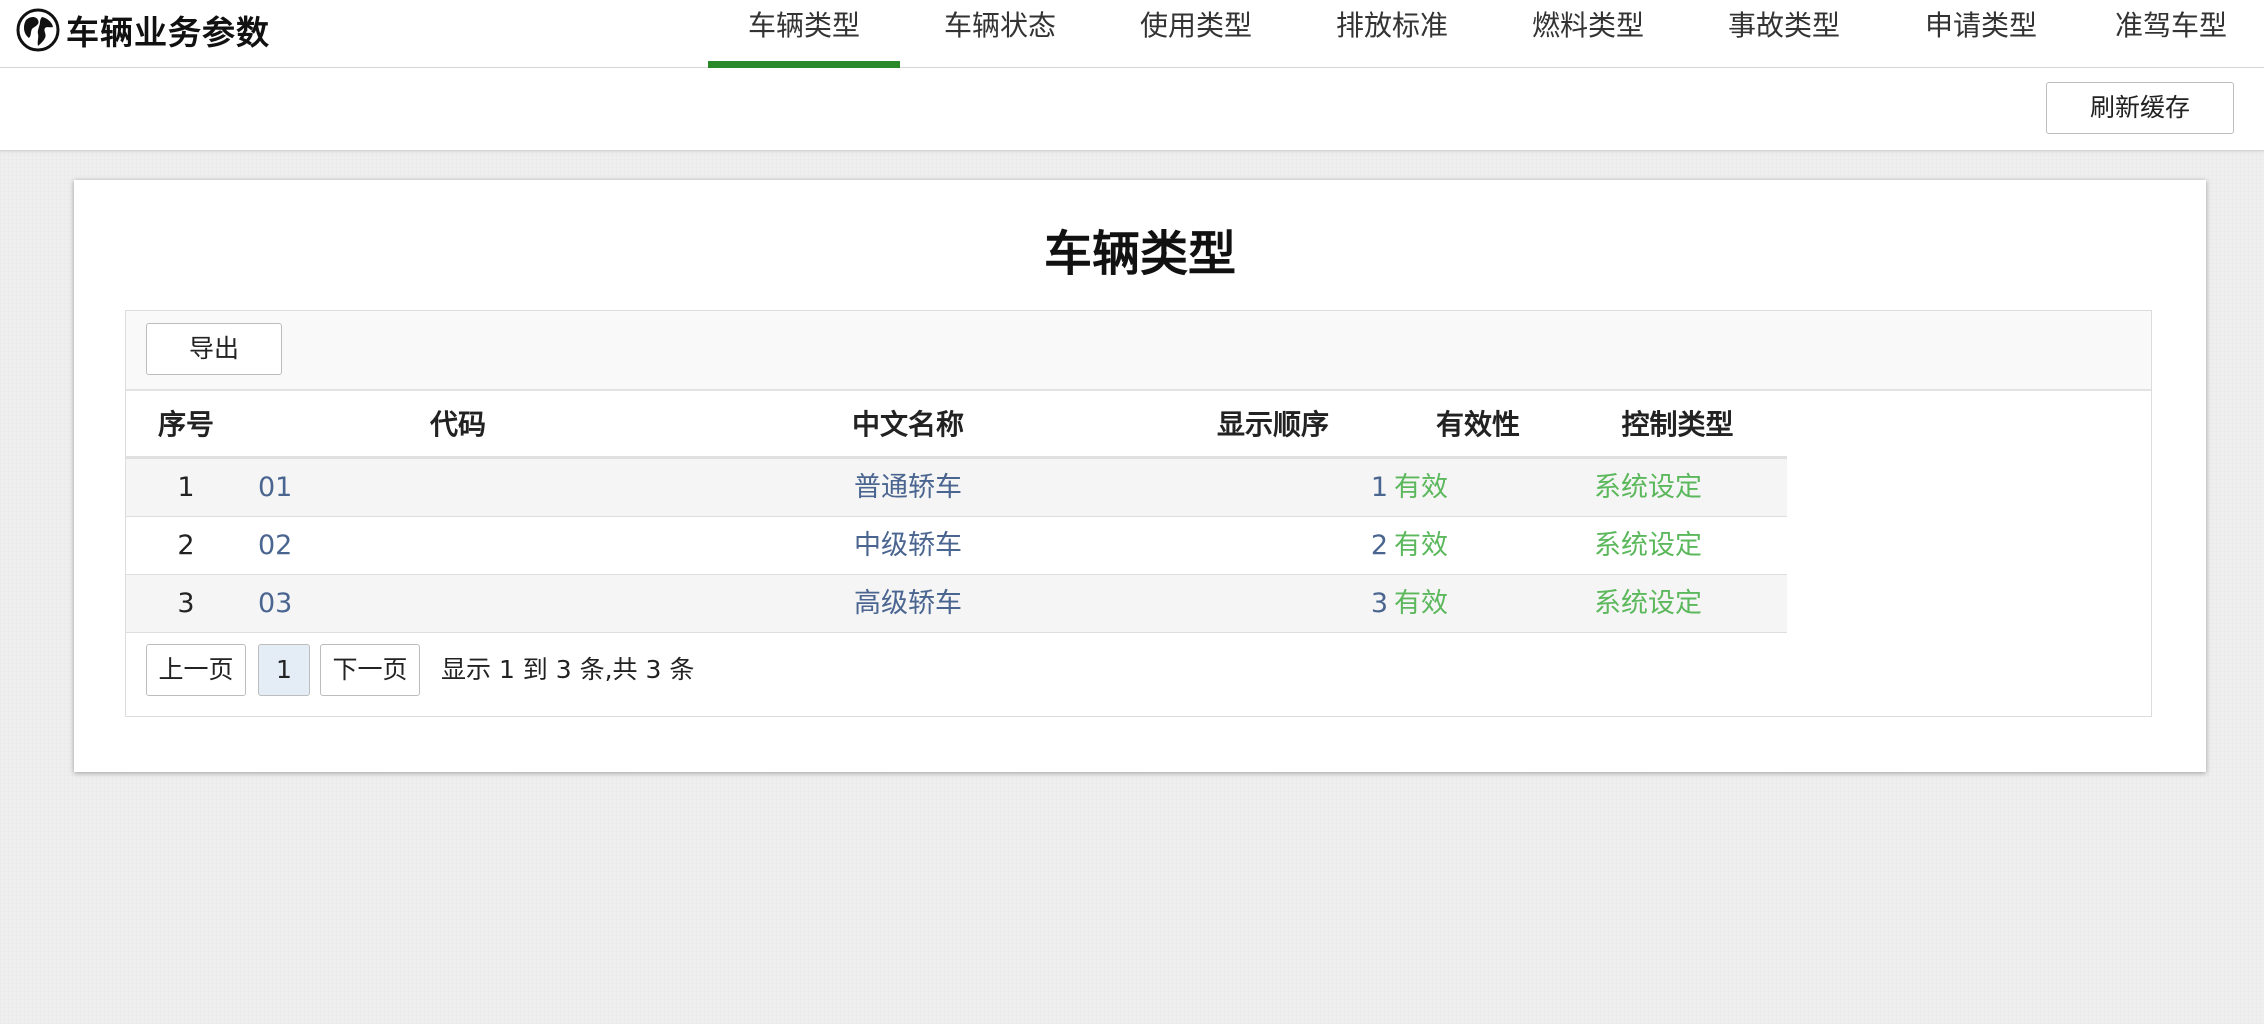 This screenshot has width=2264, height=1024. Describe the element at coordinates (275, 487) in the screenshot. I see `cell-code: 01` at that location.